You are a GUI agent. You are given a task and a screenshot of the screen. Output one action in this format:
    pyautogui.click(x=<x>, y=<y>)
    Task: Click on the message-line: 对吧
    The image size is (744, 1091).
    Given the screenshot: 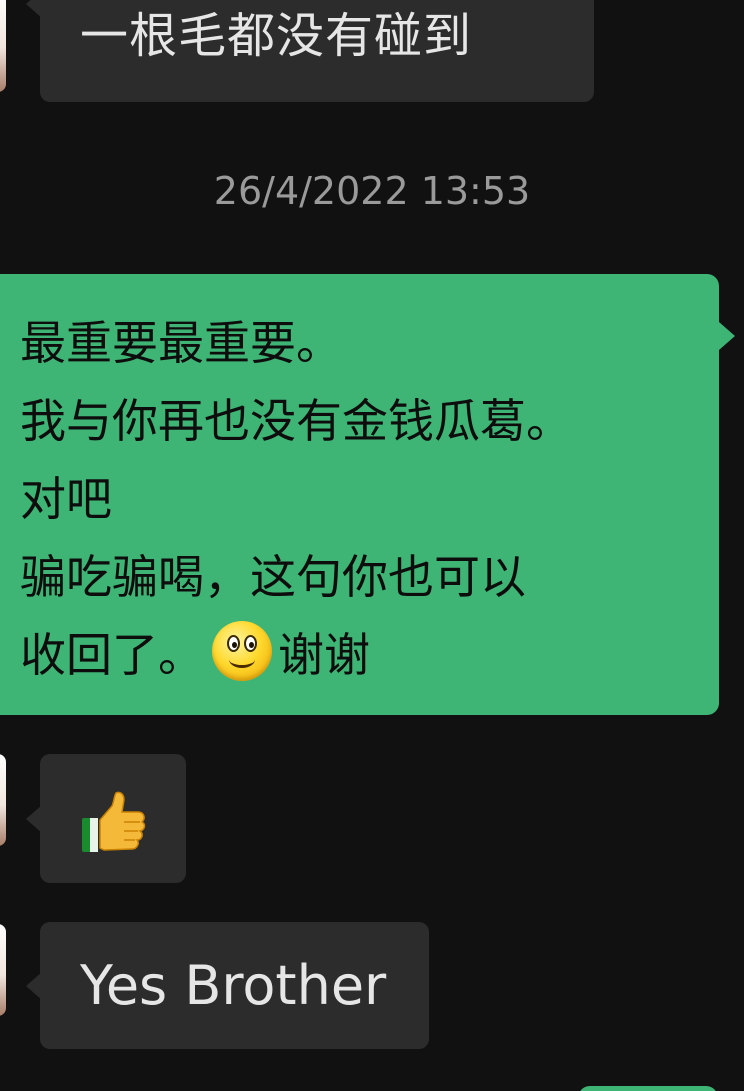 What is the action you would take?
    pyautogui.click(x=66, y=499)
    